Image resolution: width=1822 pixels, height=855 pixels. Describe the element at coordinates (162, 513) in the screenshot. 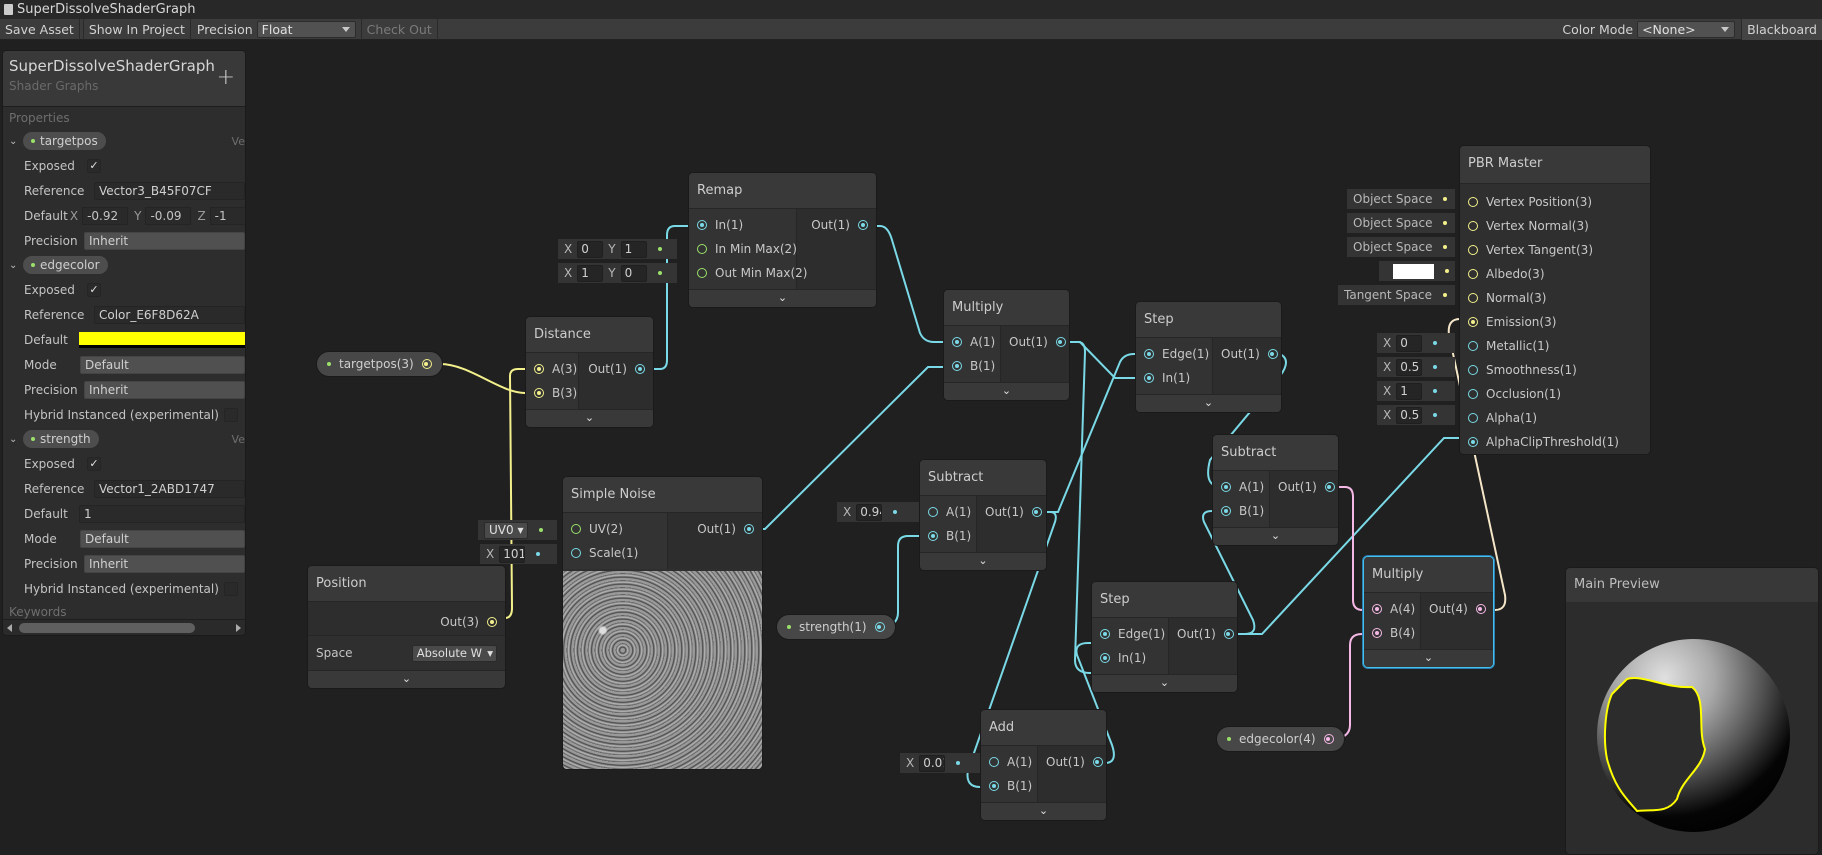

I see `default-field: 1` at that location.